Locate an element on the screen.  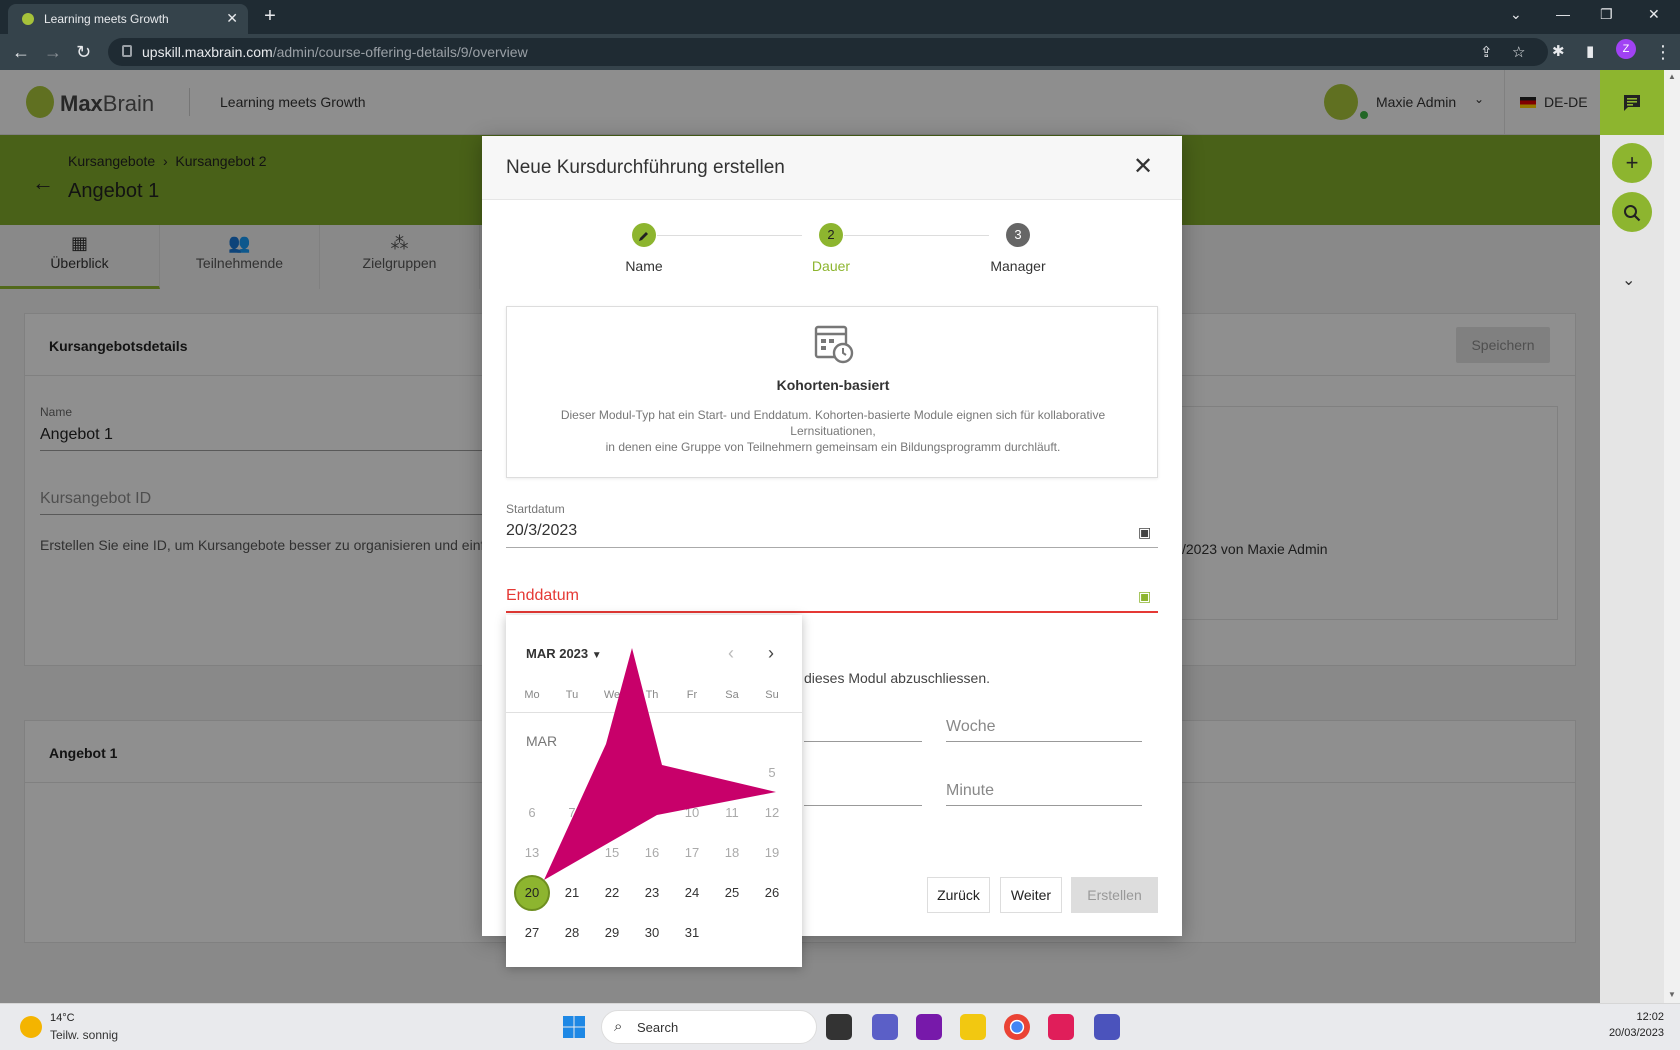
step-duration: 2 is located at coordinates (831, 235).